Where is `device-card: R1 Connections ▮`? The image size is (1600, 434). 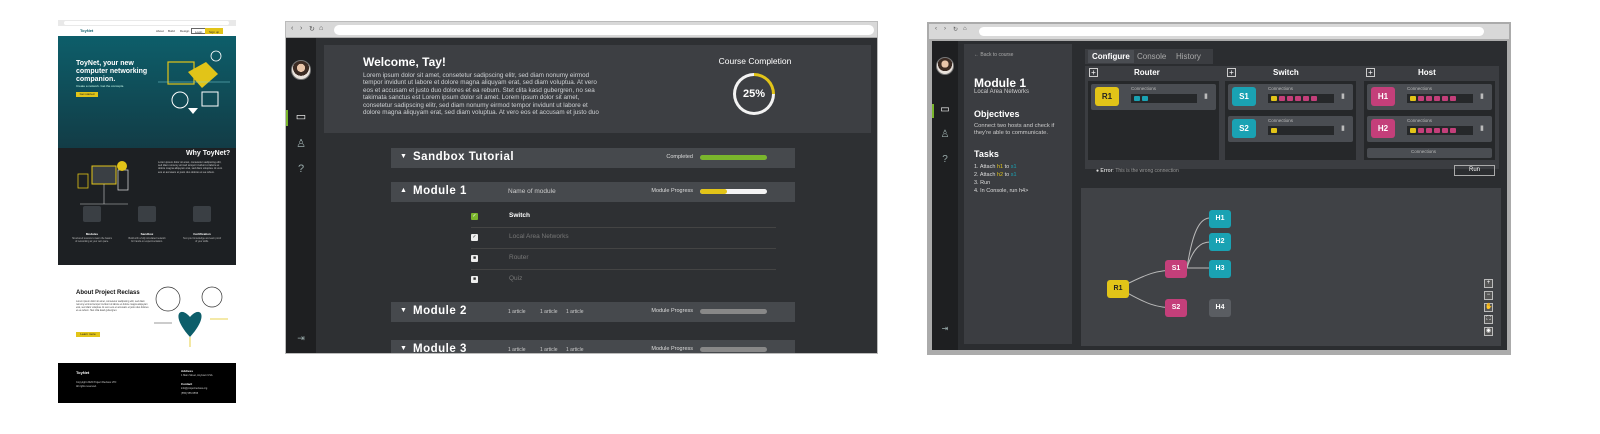 device-card: R1 Connections ▮ is located at coordinates (1153, 97).